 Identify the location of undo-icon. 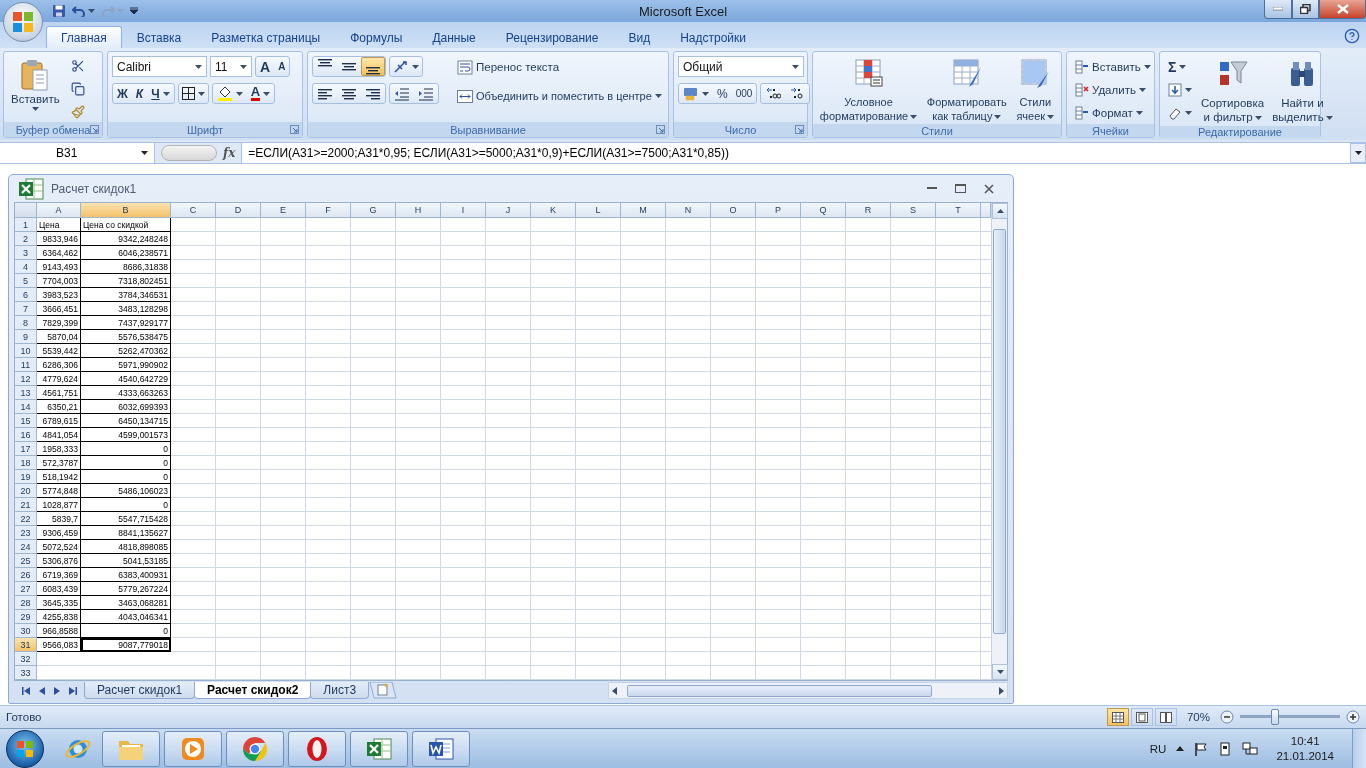
(79, 11).